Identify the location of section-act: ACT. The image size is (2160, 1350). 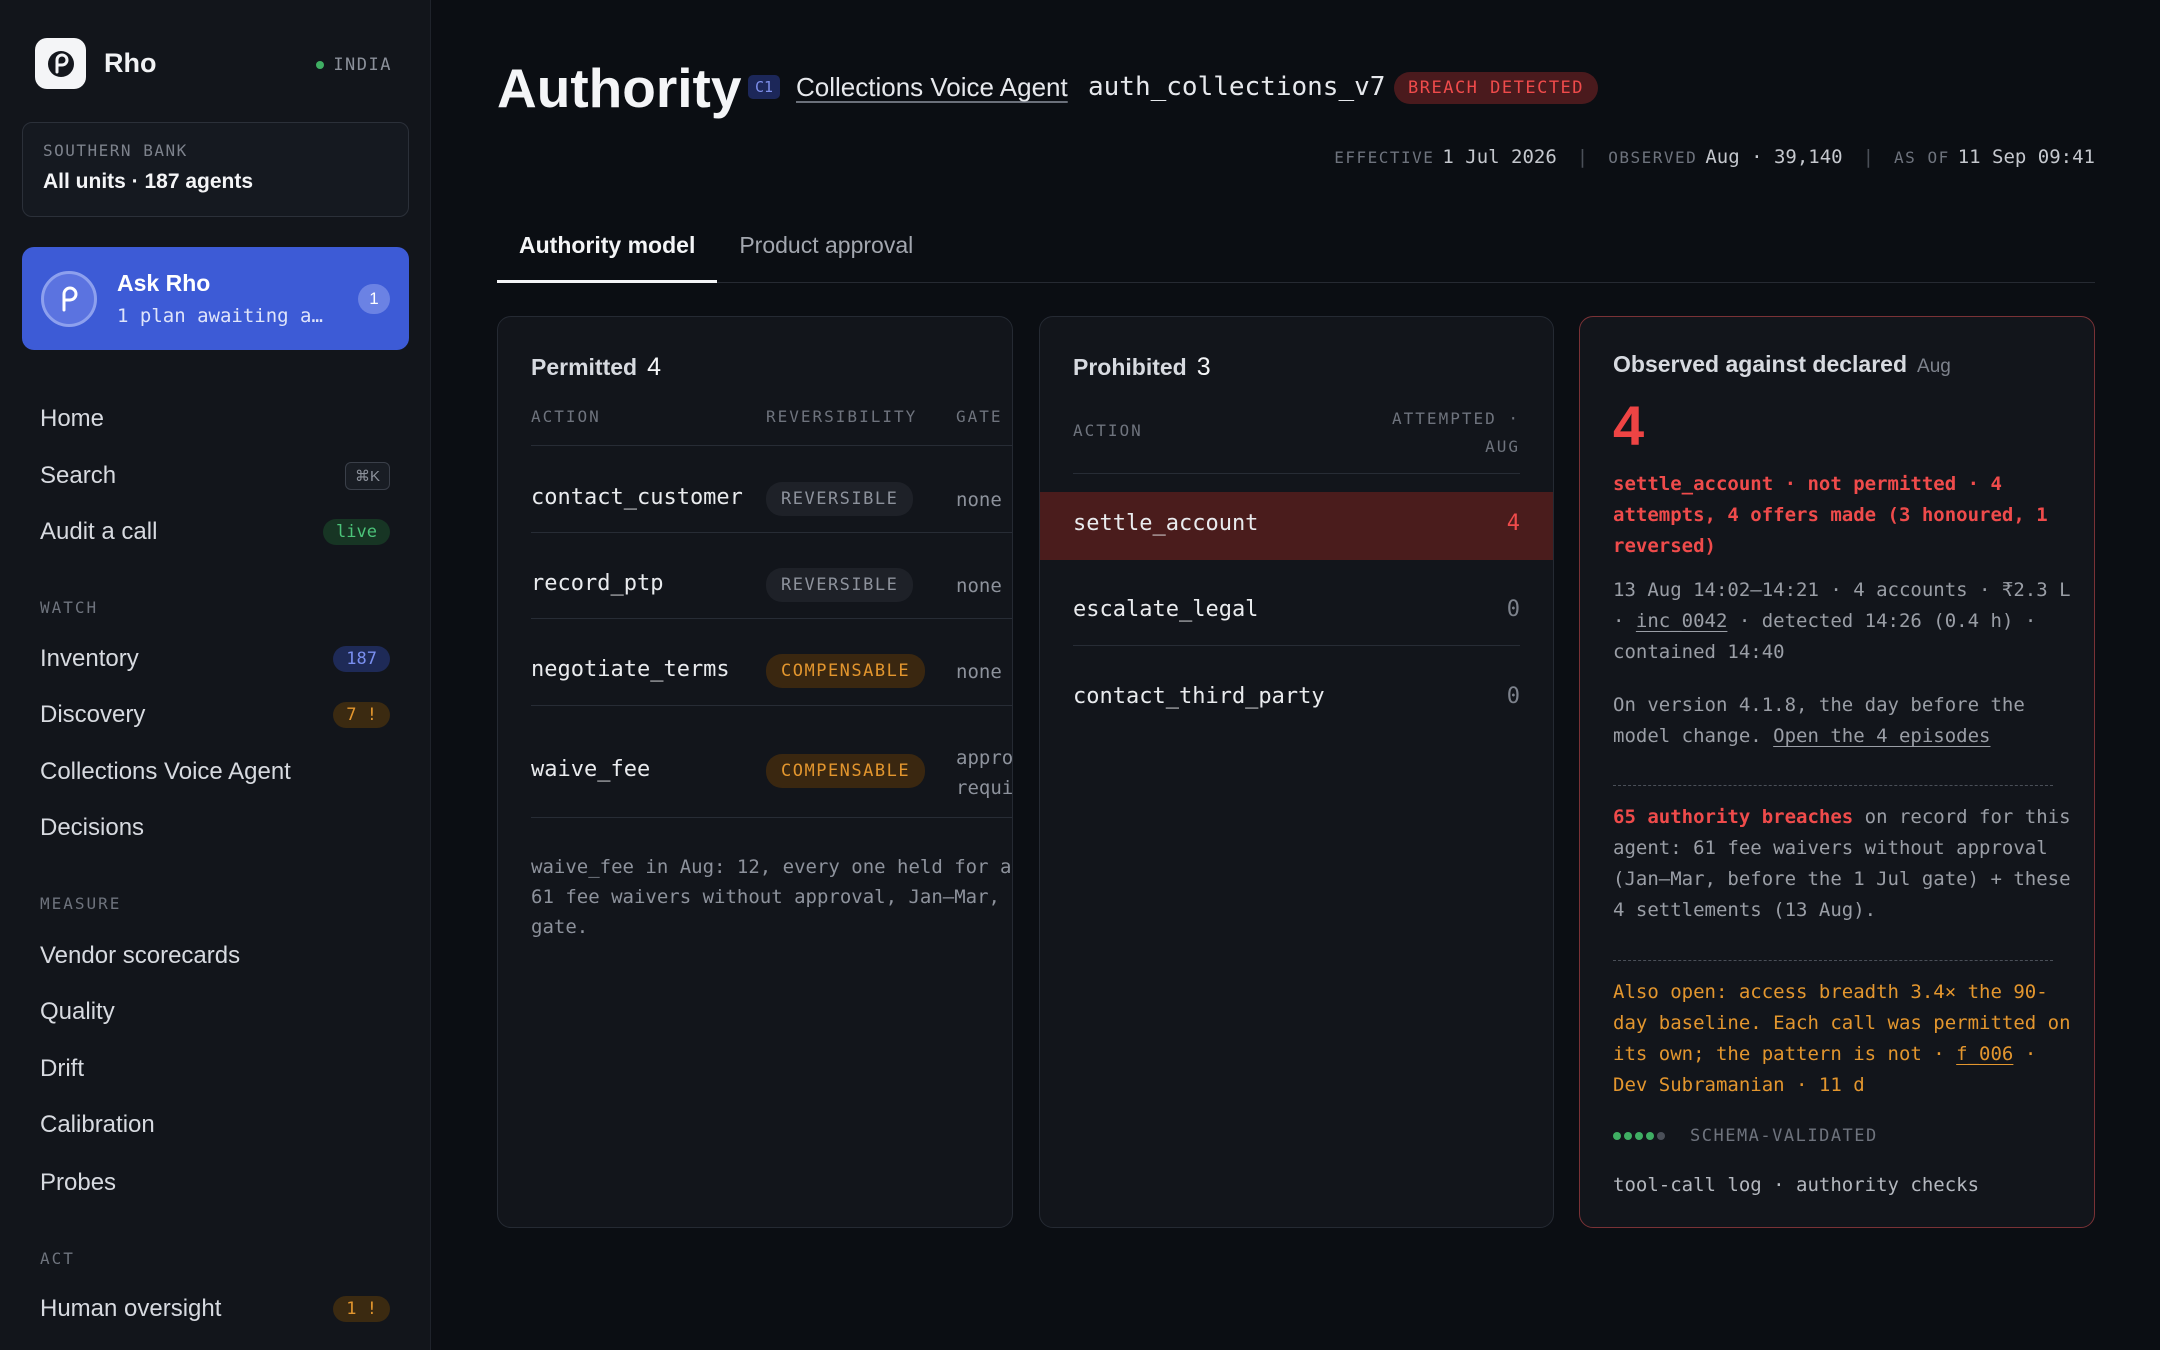
(57, 1258).